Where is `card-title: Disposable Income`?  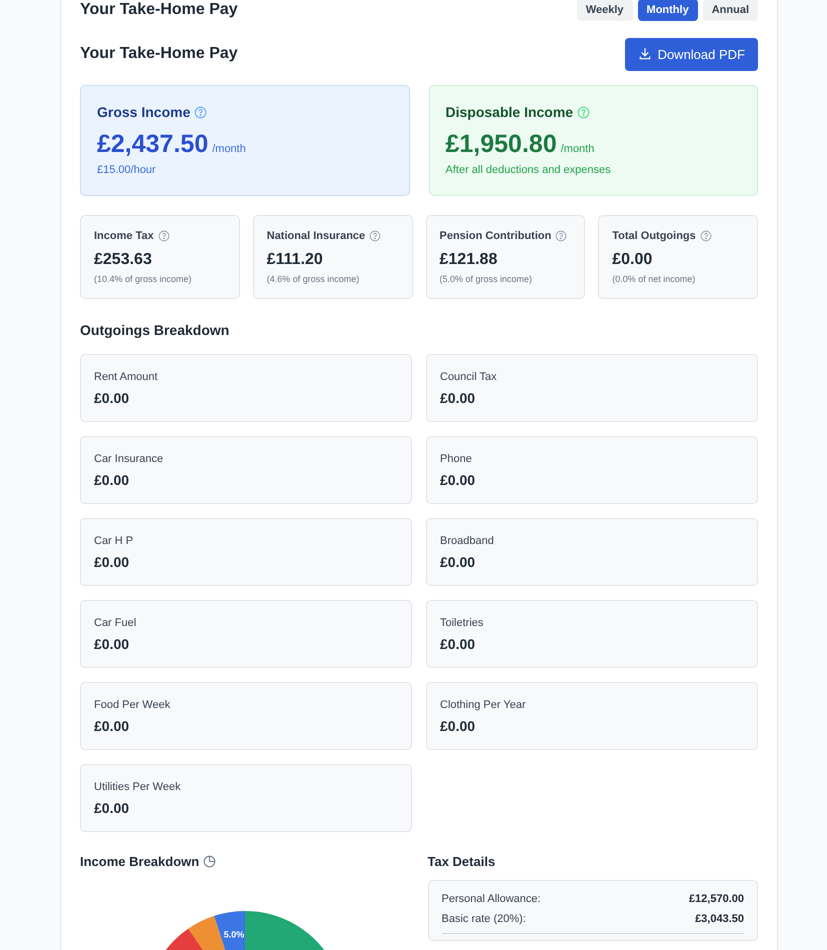 card-title: Disposable Income is located at coordinates (510, 112).